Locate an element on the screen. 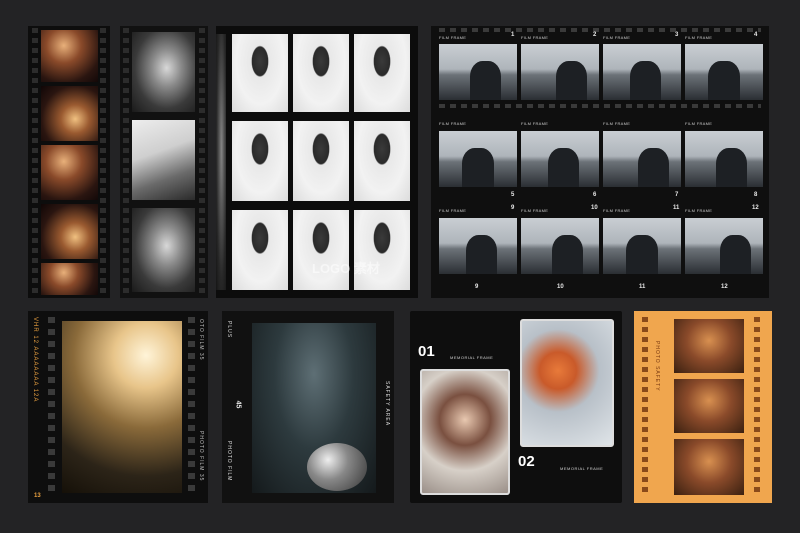  edge-number: 13 is located at coordinates (37, 496).